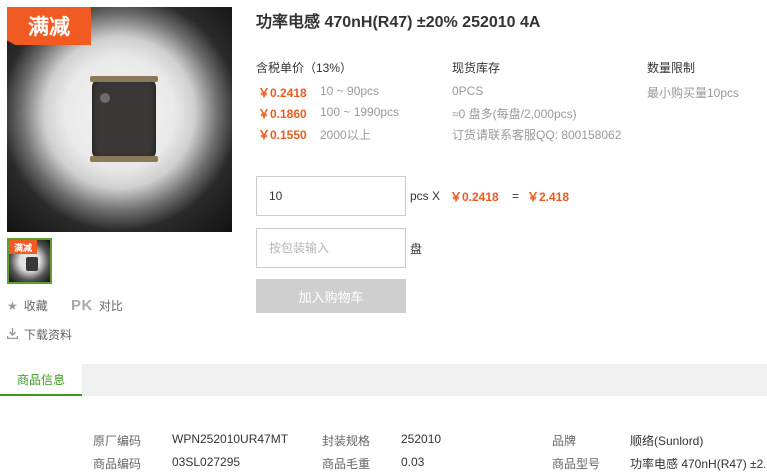  I want to click on spec-value: 0.03, so click(413, 462).